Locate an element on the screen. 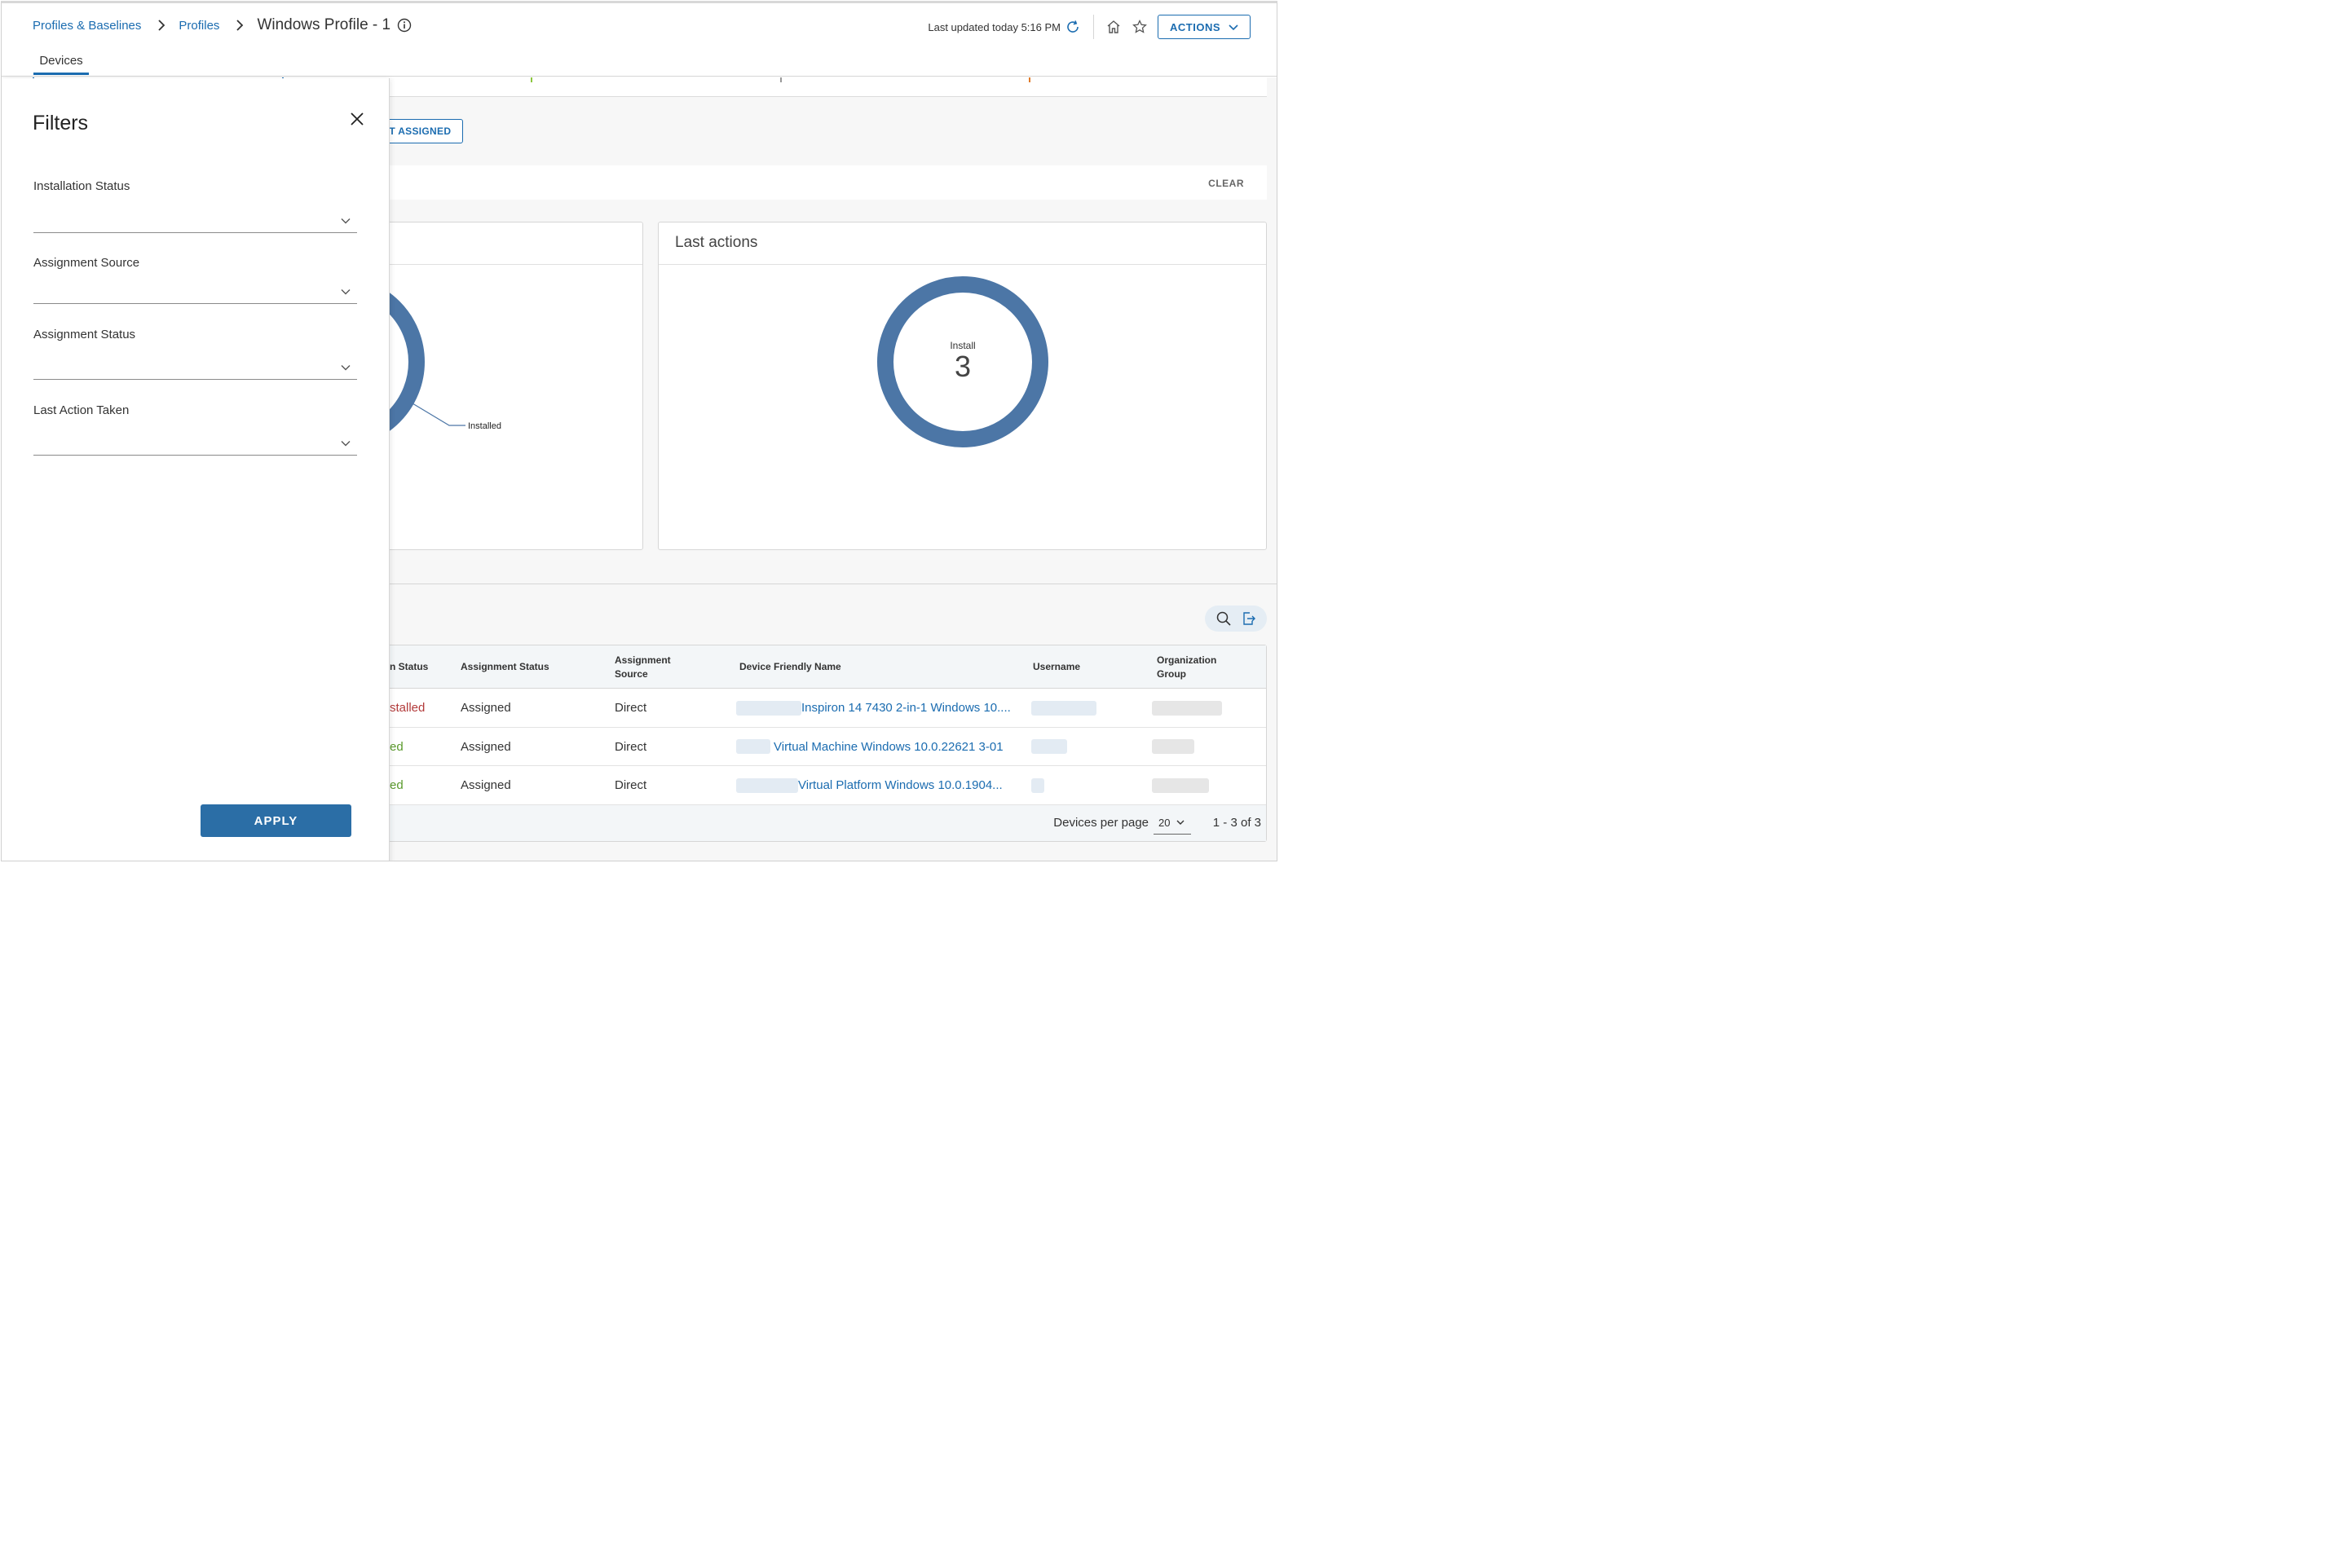 Image resolution: width=2325 pixels, height=1568 pixels. assignment-status-select is located at coordinates (195, 366).